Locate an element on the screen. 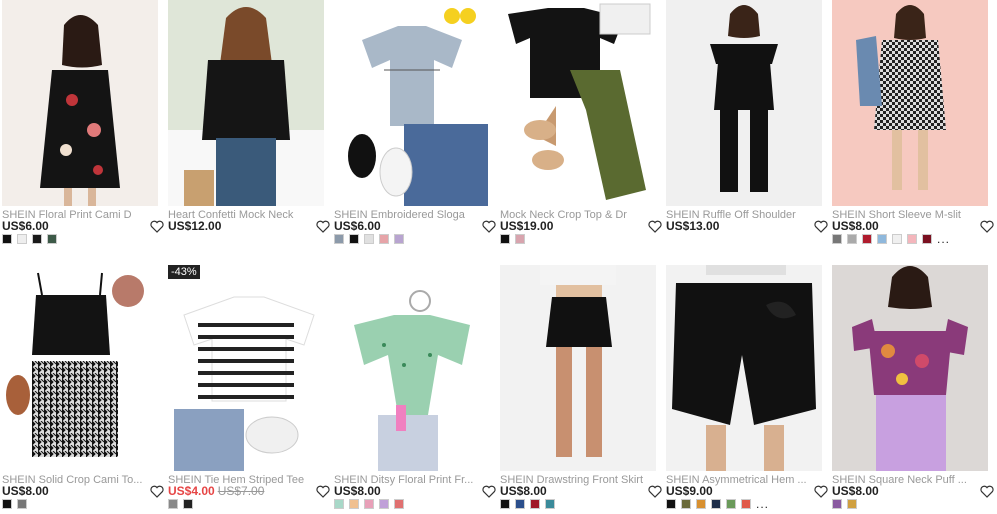 This screenshot has width=997, height=514. original-price: US$7.00 is located at coordinates (241, 491).